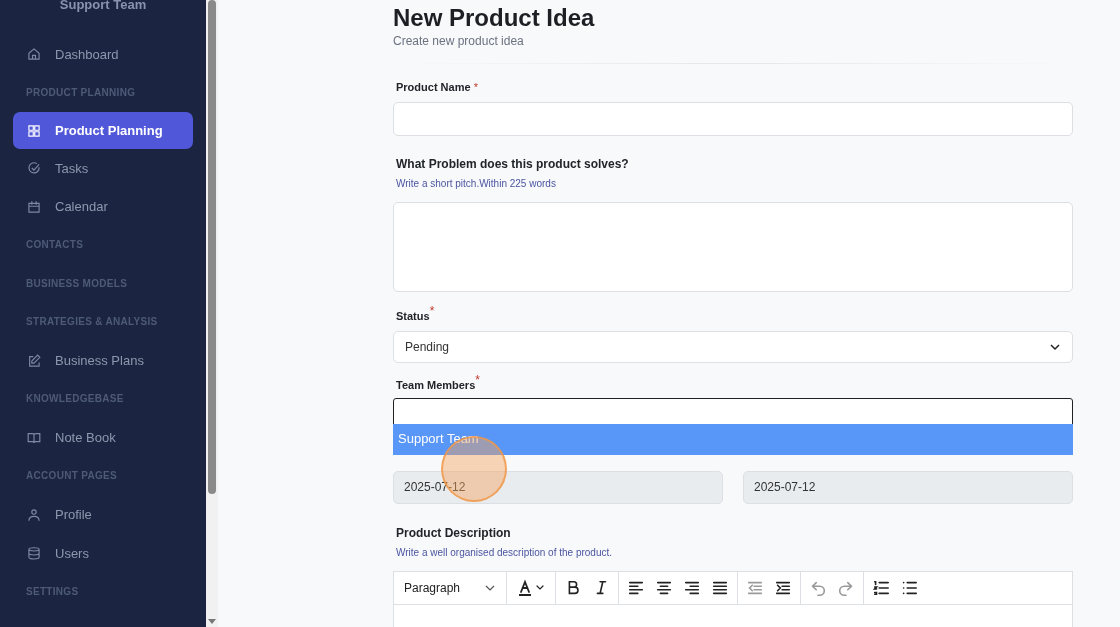 This screenshot has width=1120, height=627. What do you see at coordinates (103, 168) in the screenshot?
I see `sidebar-item: Tasks` at bounding box center [103, 168].